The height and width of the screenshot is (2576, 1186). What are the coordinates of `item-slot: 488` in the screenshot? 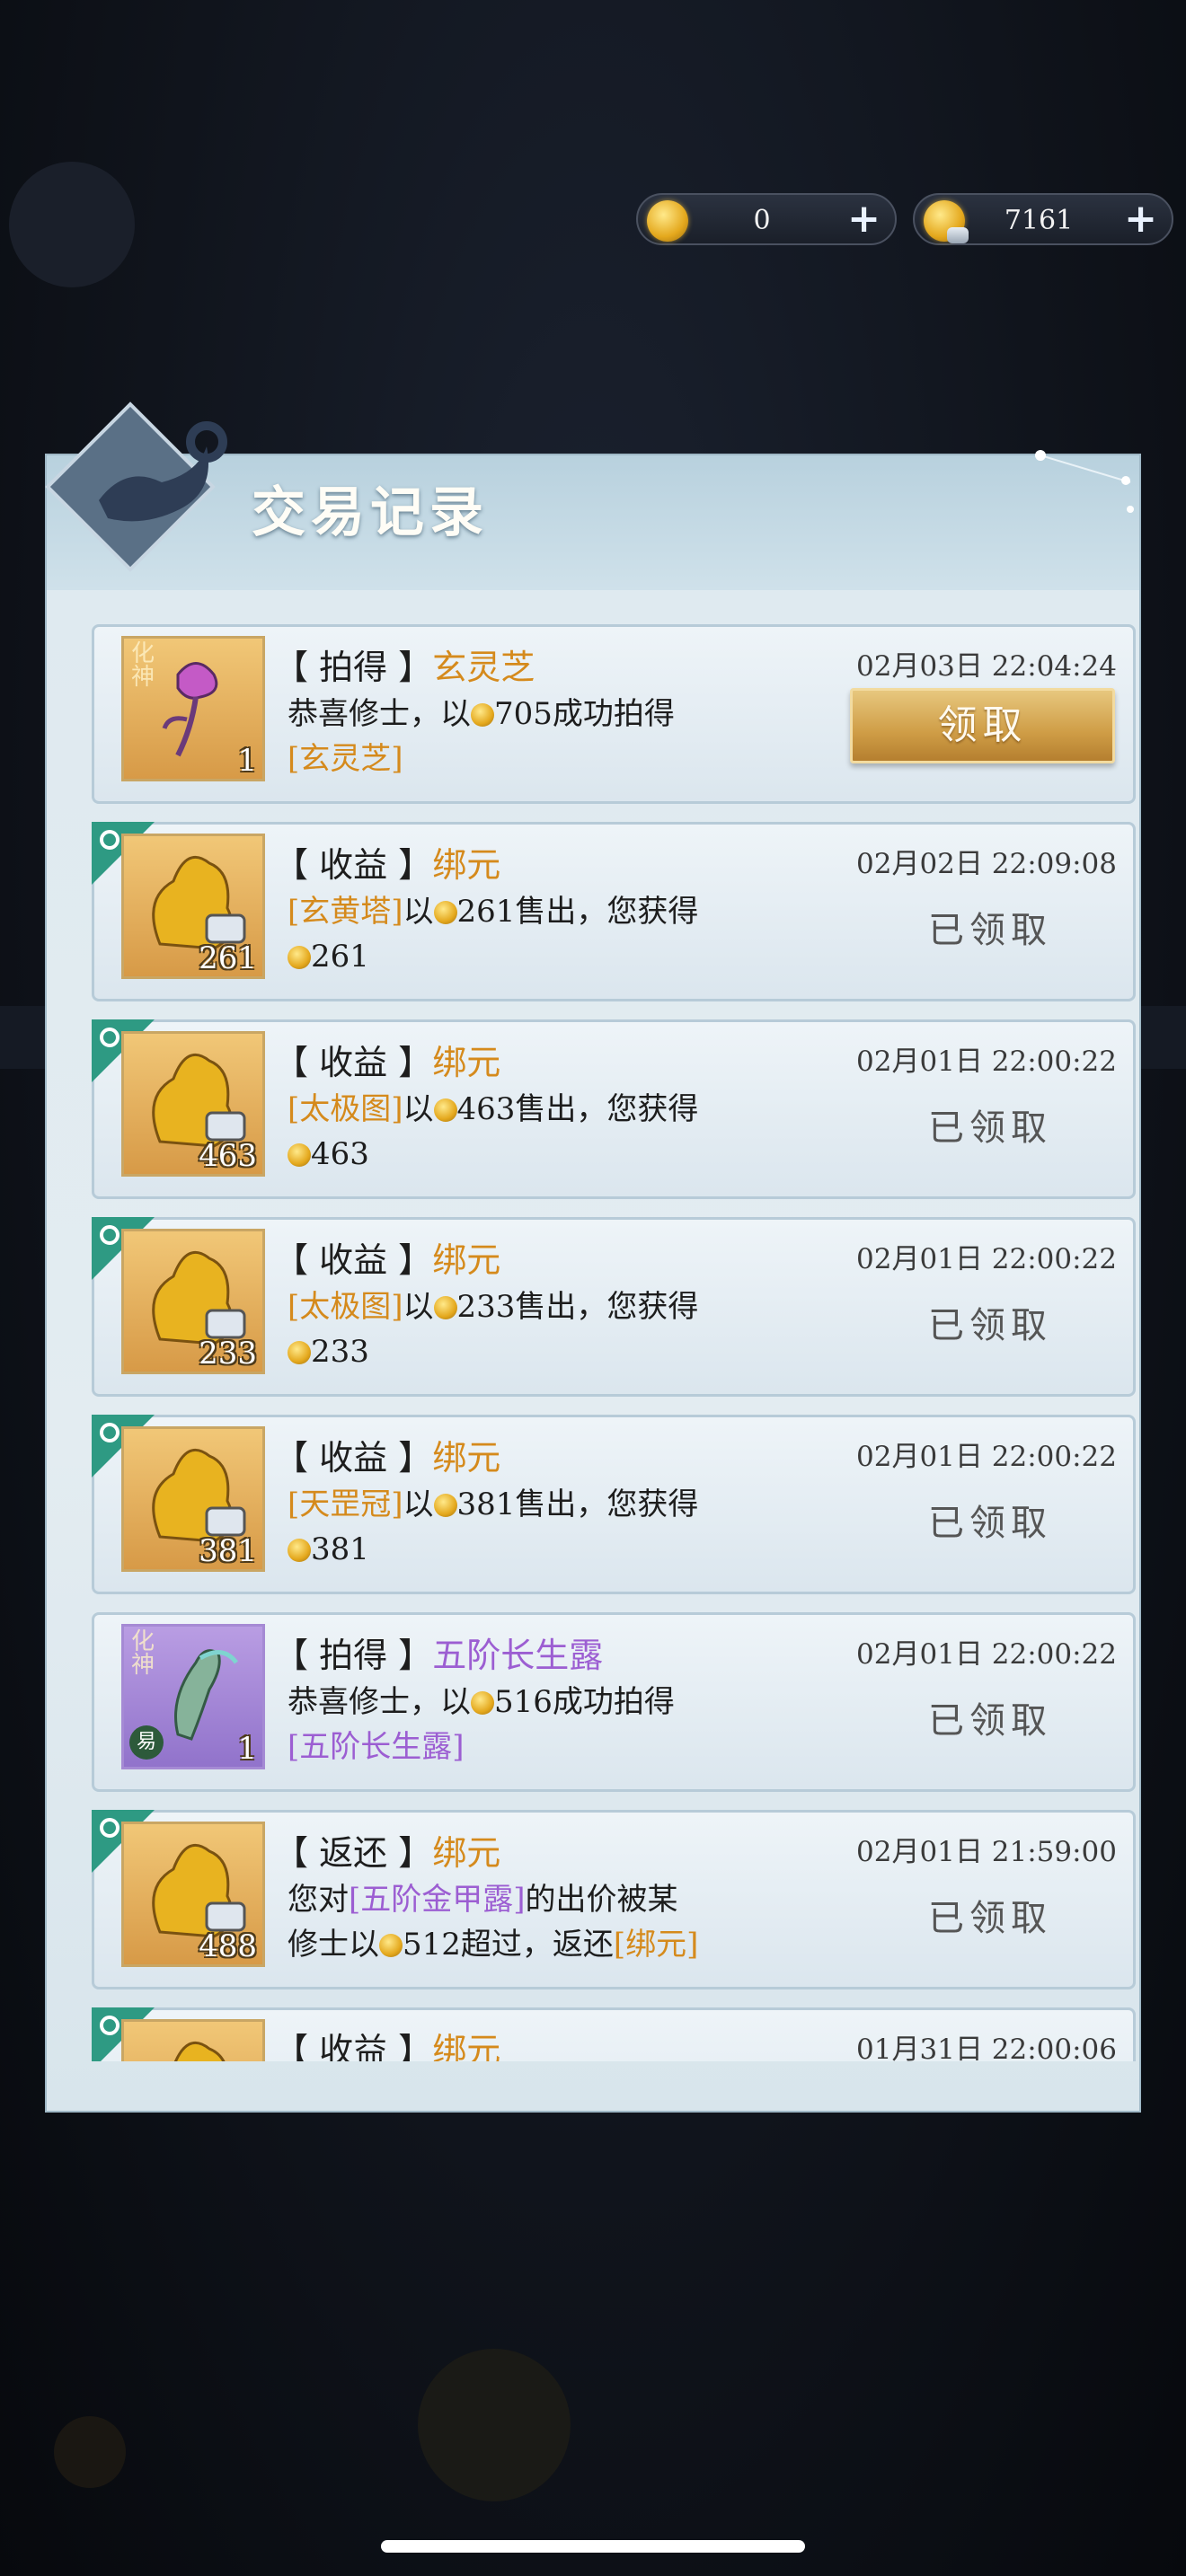 It's located at (193, 1894).